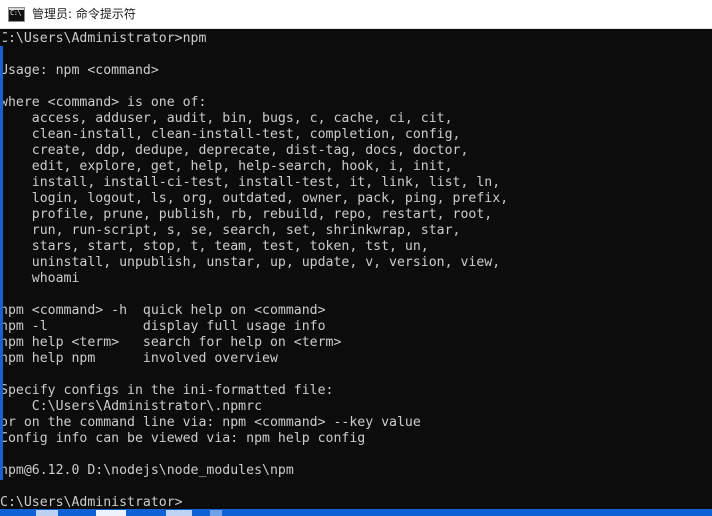  I want to click on taskbar, so click(356, 512).